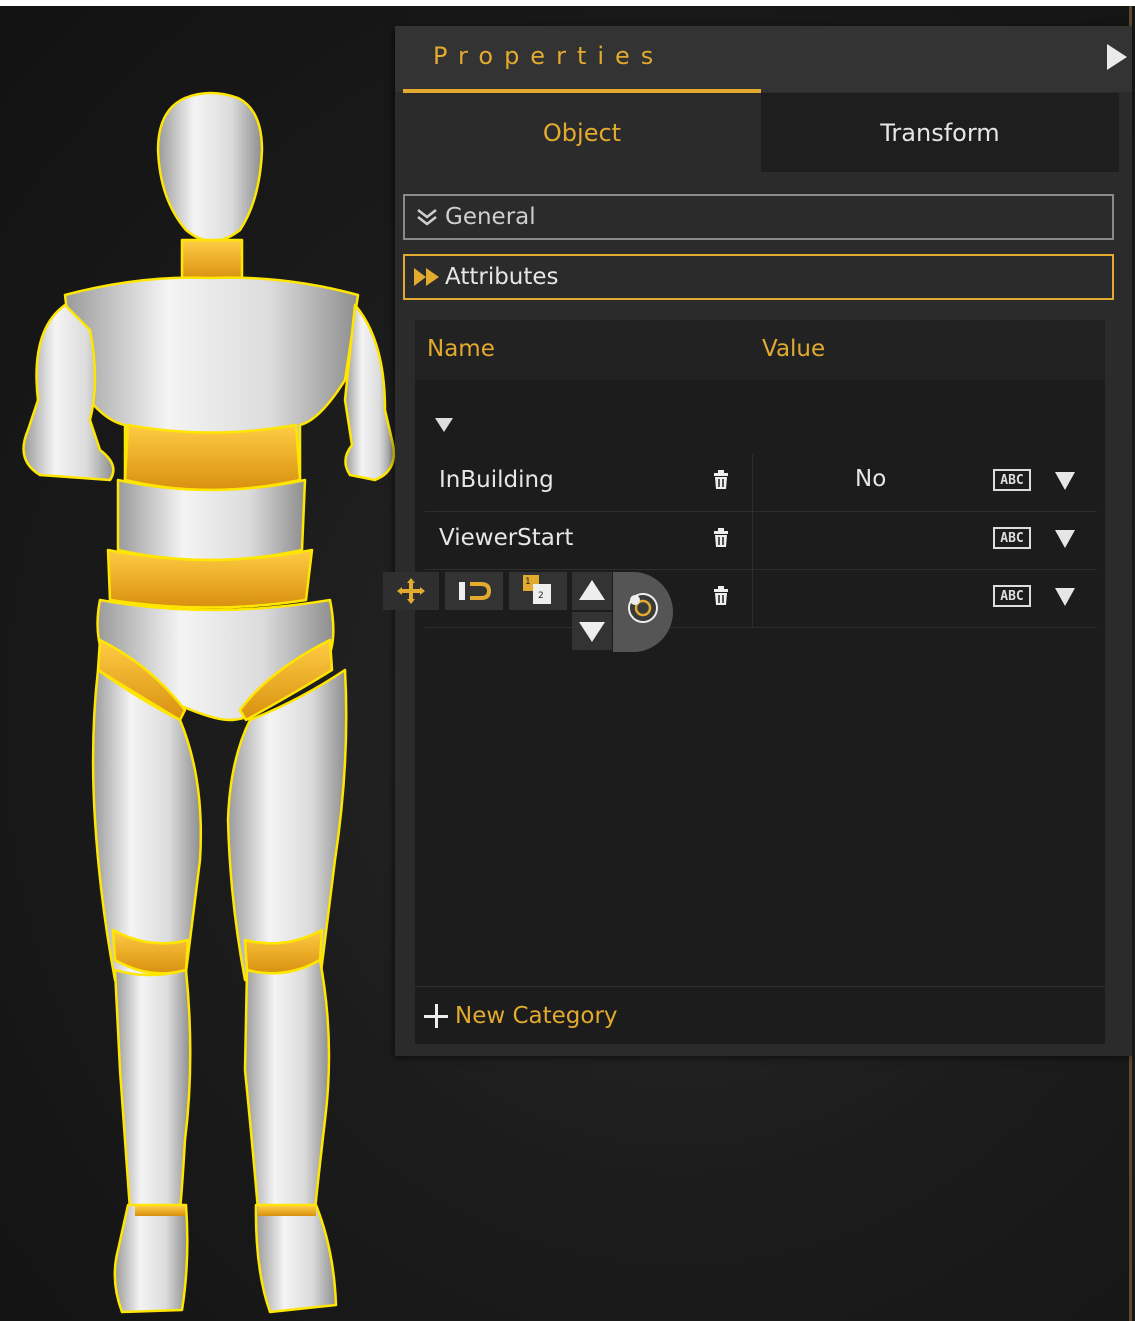 The image size is (1135, 1321). I want to click on column-name-header: Name, so click(461, 349).